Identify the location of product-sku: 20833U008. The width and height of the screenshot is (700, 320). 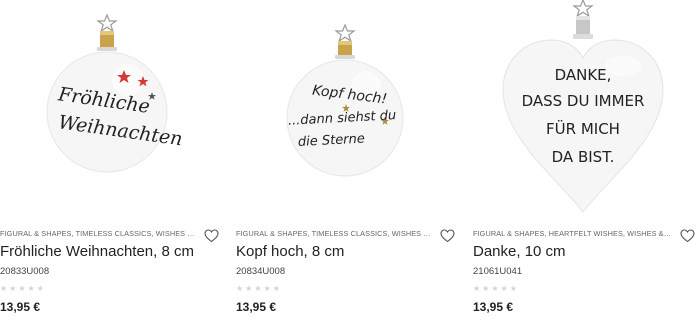
(25, 271).